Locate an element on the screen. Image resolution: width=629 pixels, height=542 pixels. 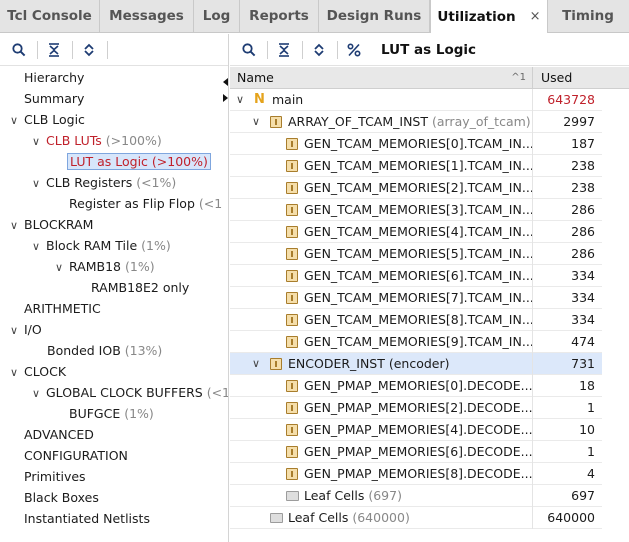
row-name: main is located at coordinates (288, 99).